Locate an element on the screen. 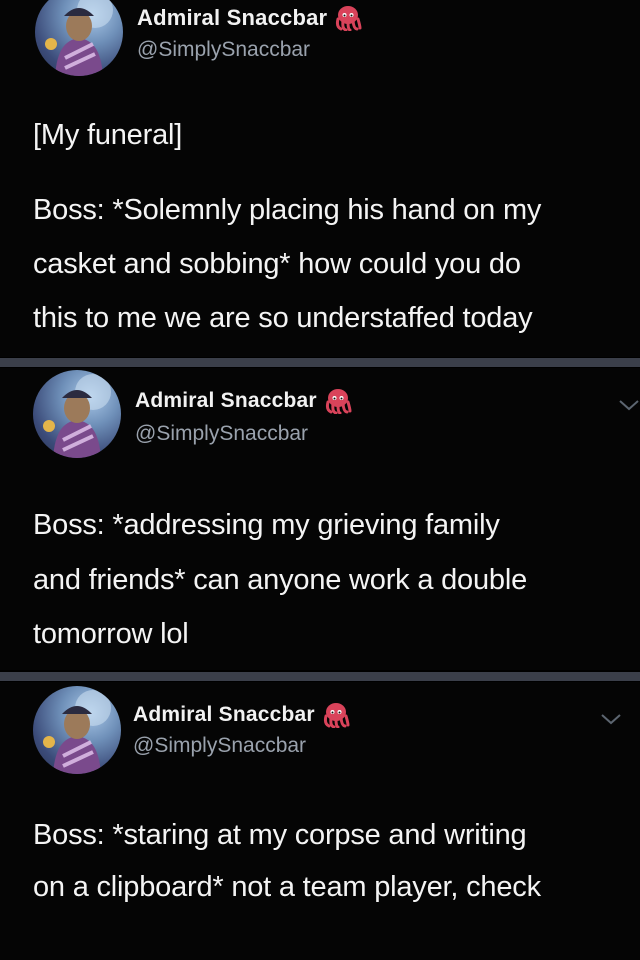 Image resolution: width=640 pixels, height=960 pixels. tweet-text-line: casket and sobbing* how could you do is located at coordinates (277, 264).